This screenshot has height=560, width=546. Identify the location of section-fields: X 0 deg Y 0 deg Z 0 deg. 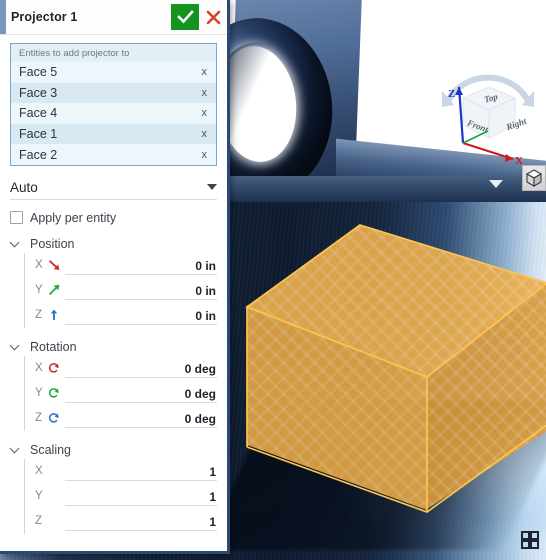
(120, 393).